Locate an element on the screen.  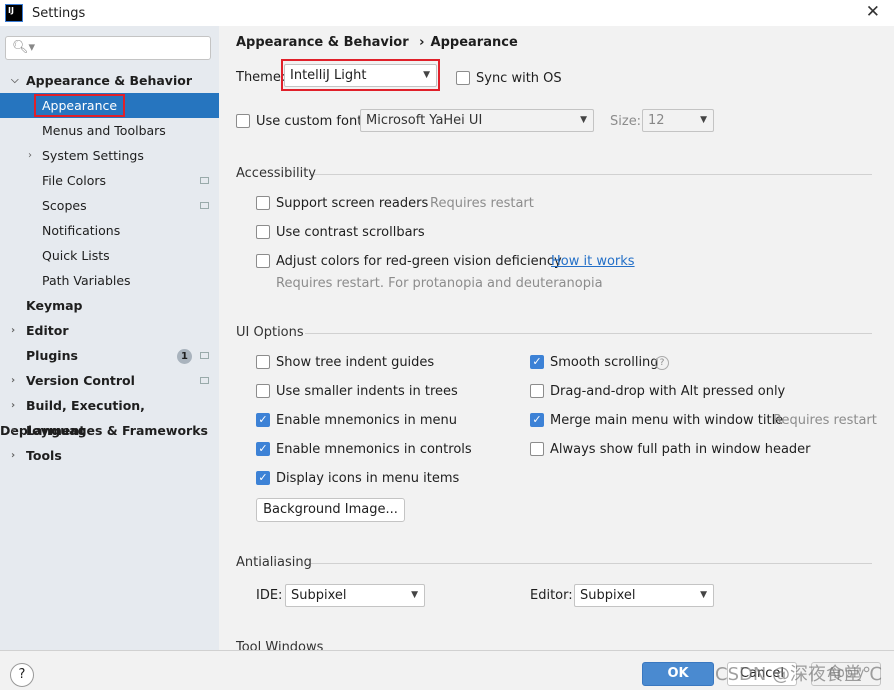
search-icon: 🔍︎▾ is located at coordinates (24, 47).